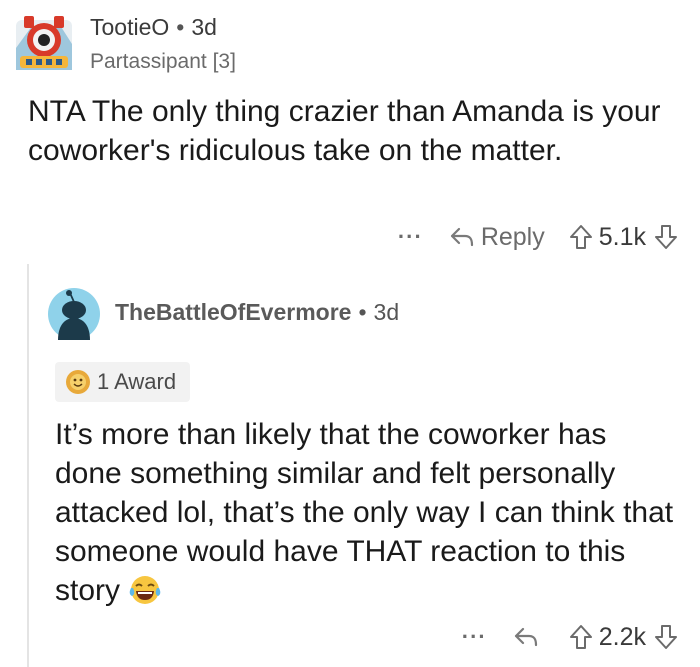 This screenshot has width=700, height=667. What do you see at coordinates (28, 465) in the screenshot?
I see `thread-line` at bounding box center [28, 465].